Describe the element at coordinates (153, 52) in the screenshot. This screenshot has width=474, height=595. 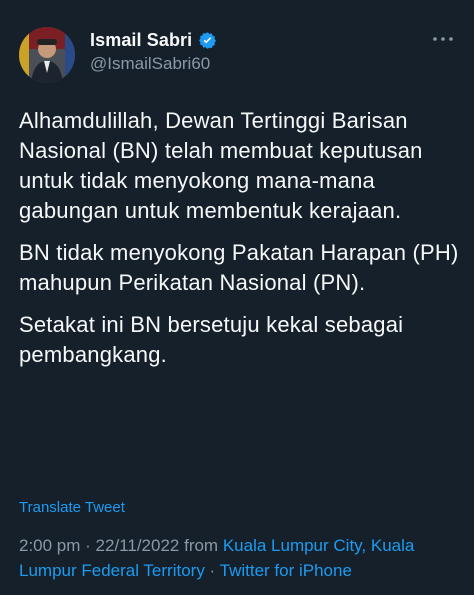
I see `author-block: Ismail Sabri @IsmailSabri60` at that location.